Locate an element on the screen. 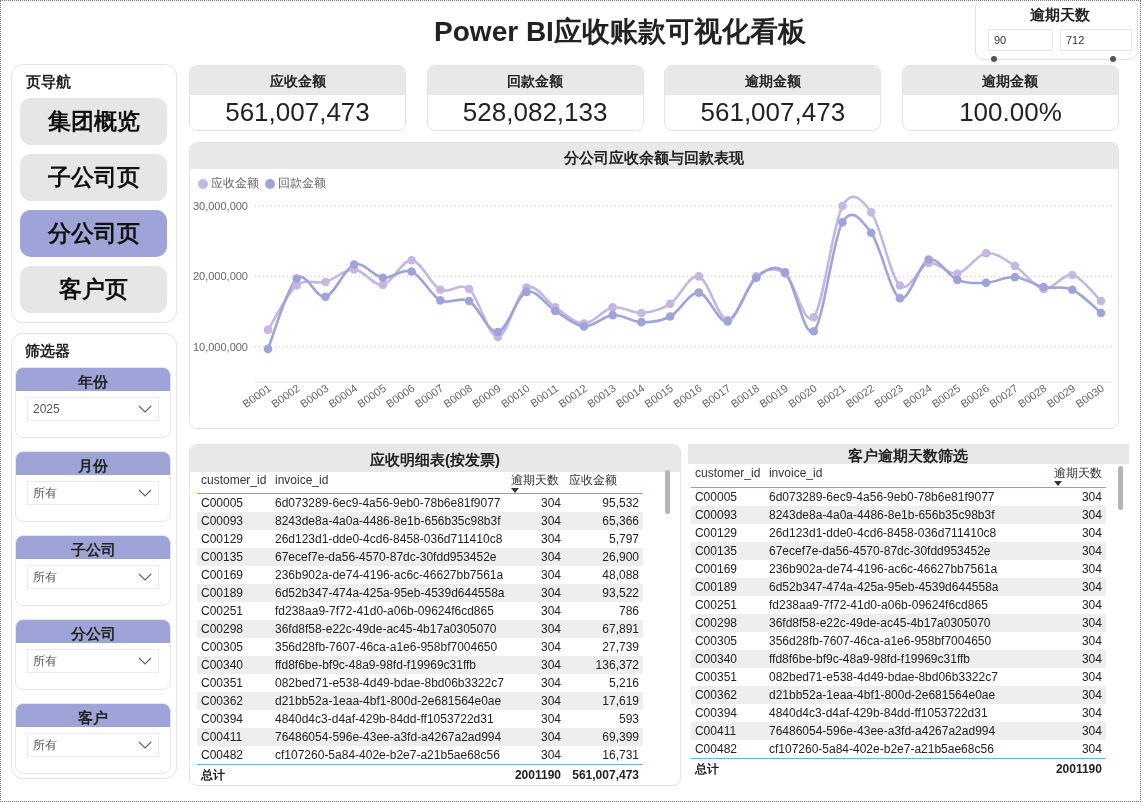  table-cell: C00362 is located at coordinates (234, 701).